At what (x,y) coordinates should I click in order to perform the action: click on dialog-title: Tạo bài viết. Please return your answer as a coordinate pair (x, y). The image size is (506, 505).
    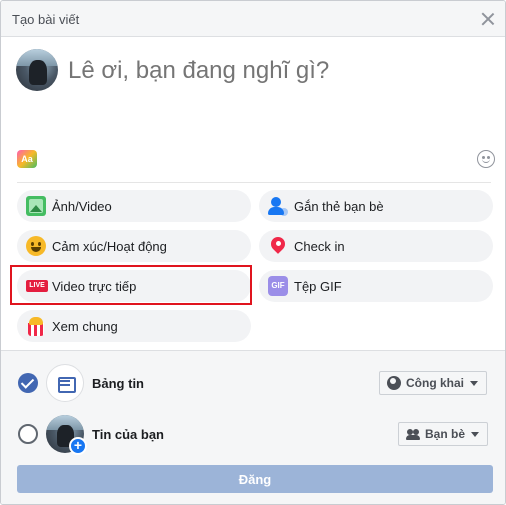
    Looking at the image, I should click on (46, 19).